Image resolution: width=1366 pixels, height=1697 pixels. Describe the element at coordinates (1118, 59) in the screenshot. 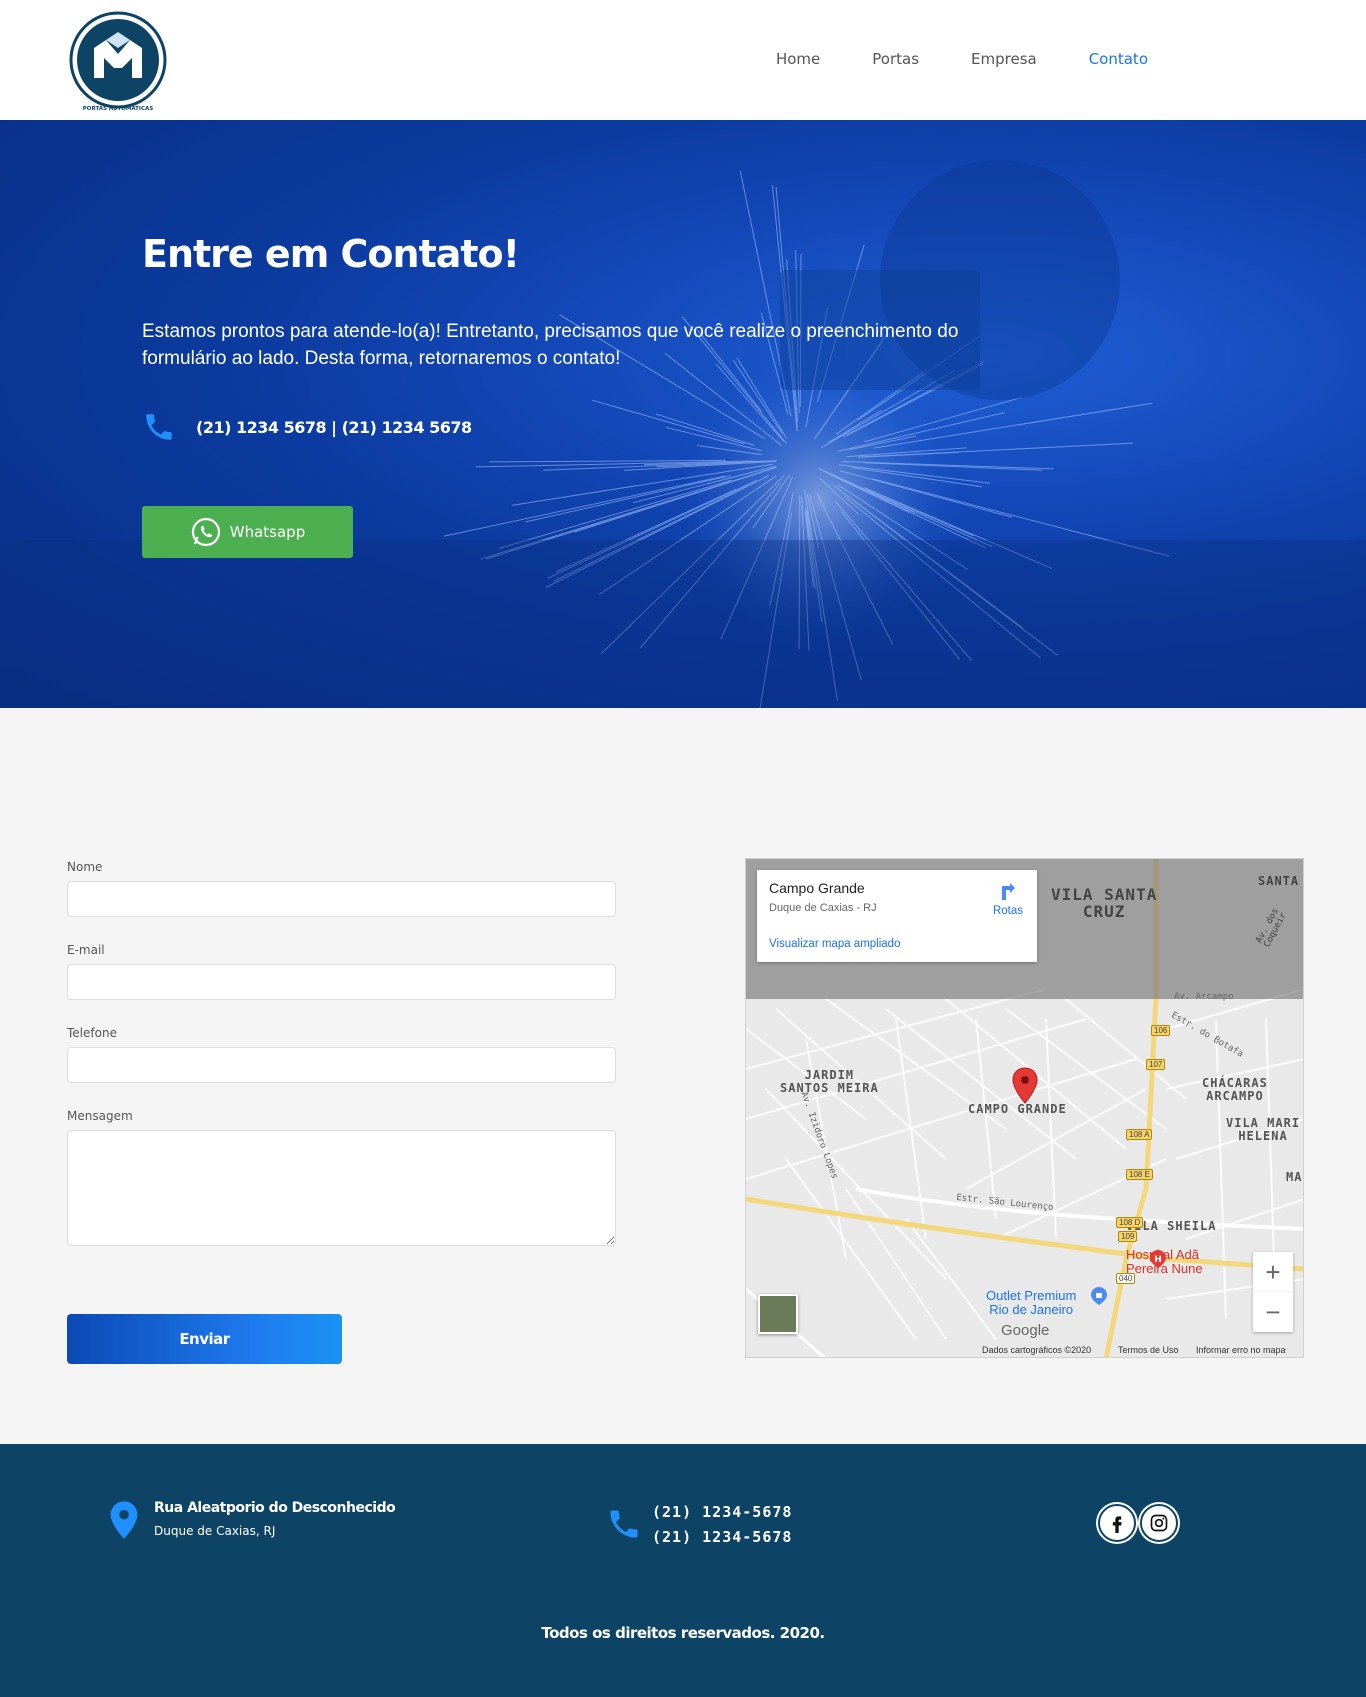

I see `nav-contato: Contato` at that location.